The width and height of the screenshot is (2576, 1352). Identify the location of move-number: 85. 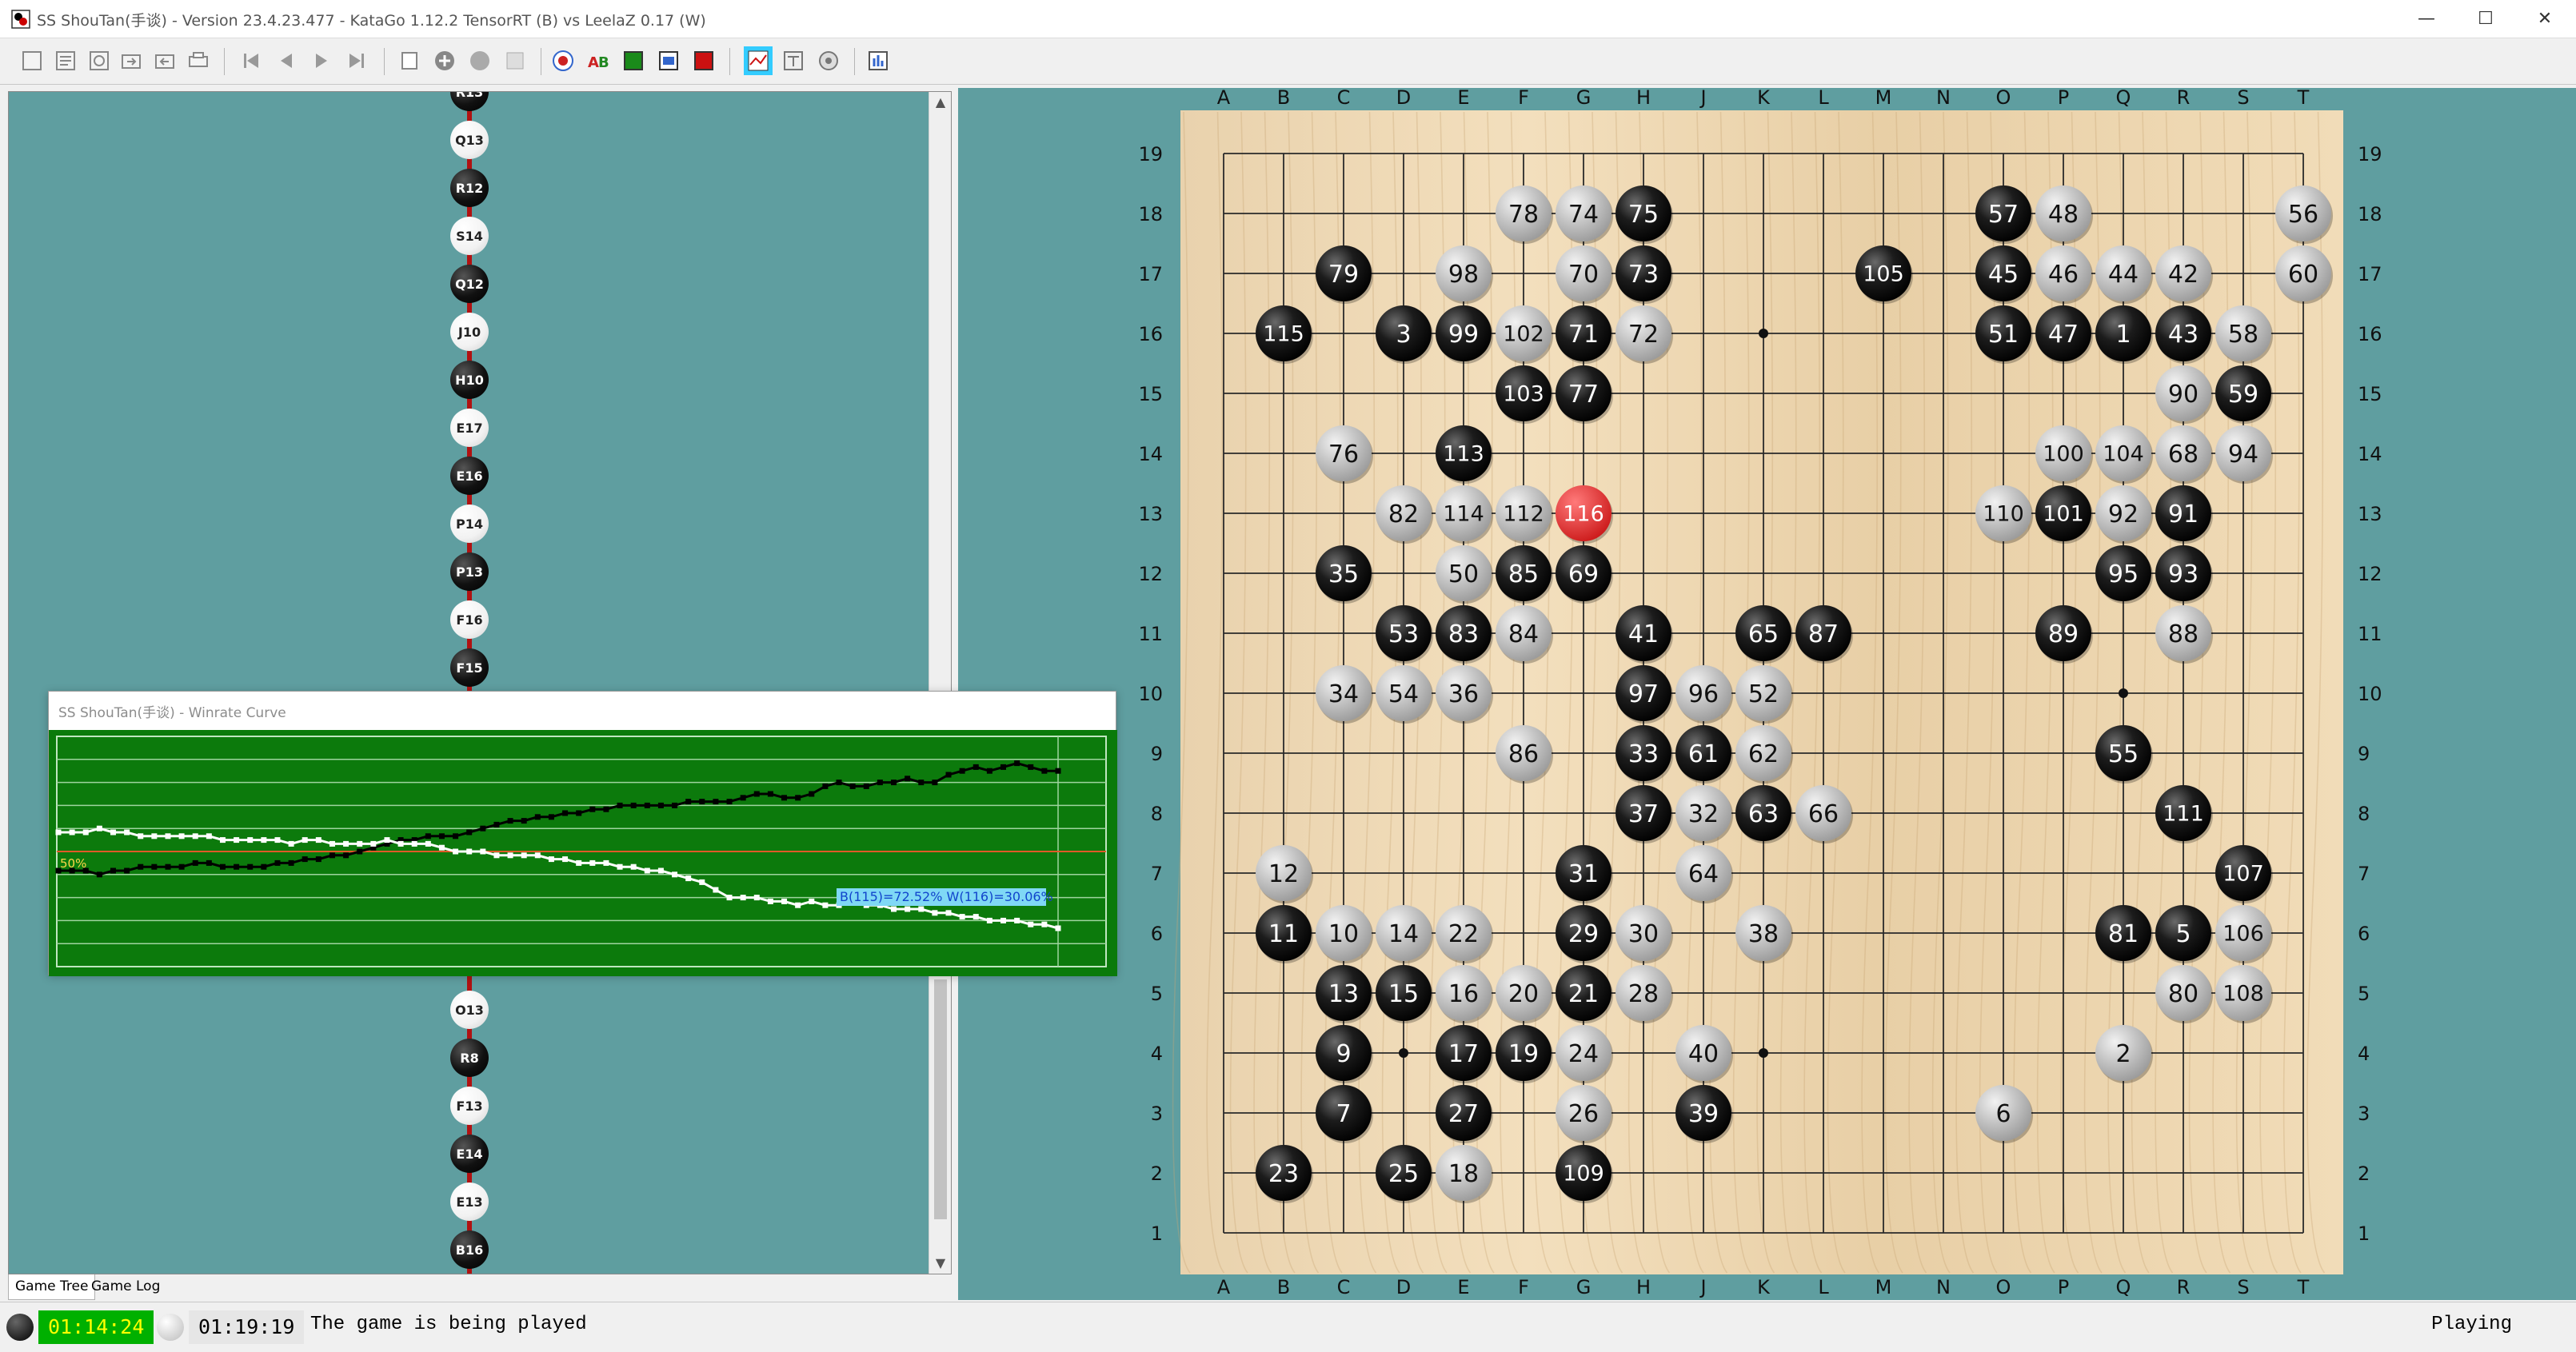
(1524, 574).